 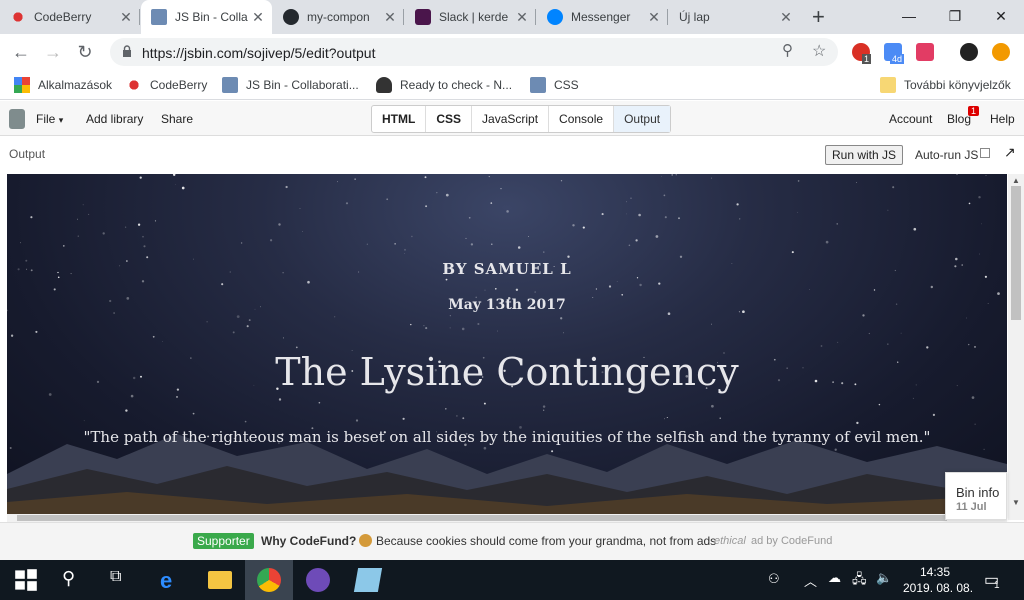 I want to click on messenger-icon, so click(x=555, y=17).